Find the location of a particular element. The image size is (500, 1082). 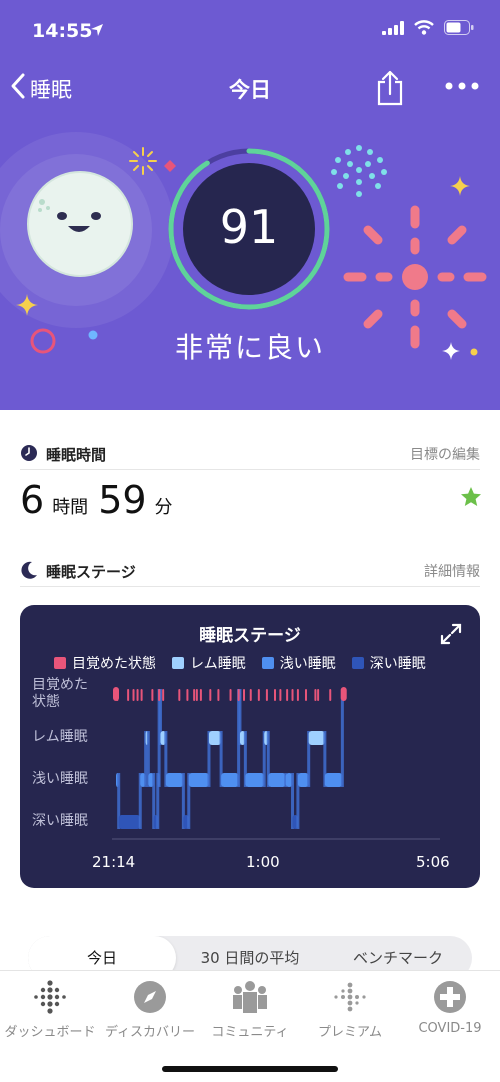

sleep-score-value: 91 is located at coordinates (249, 227).